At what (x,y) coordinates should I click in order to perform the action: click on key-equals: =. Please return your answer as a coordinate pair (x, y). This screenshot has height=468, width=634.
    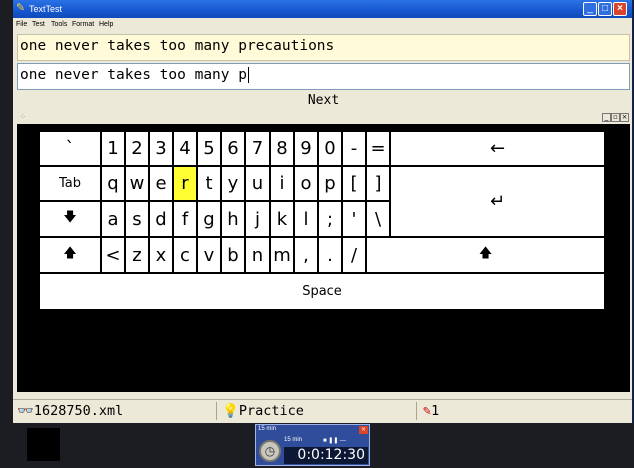
    Looking at the image, I should click on (378, 148).